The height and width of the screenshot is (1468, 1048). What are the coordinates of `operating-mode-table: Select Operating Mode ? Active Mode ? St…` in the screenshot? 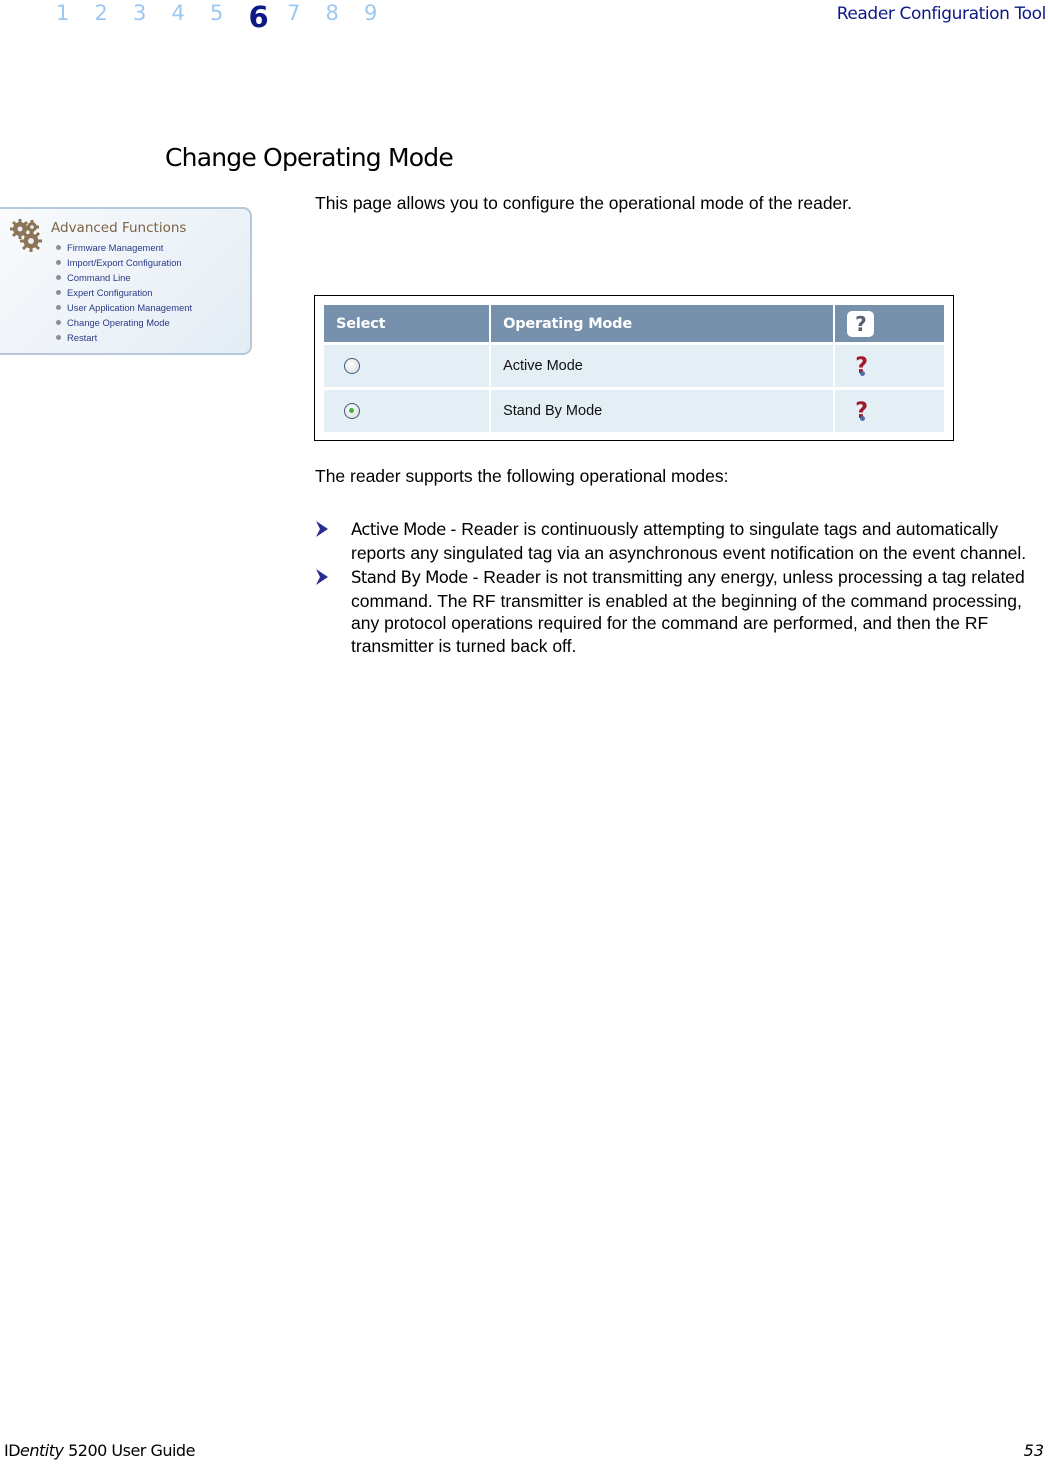 It's located at (634, 368).